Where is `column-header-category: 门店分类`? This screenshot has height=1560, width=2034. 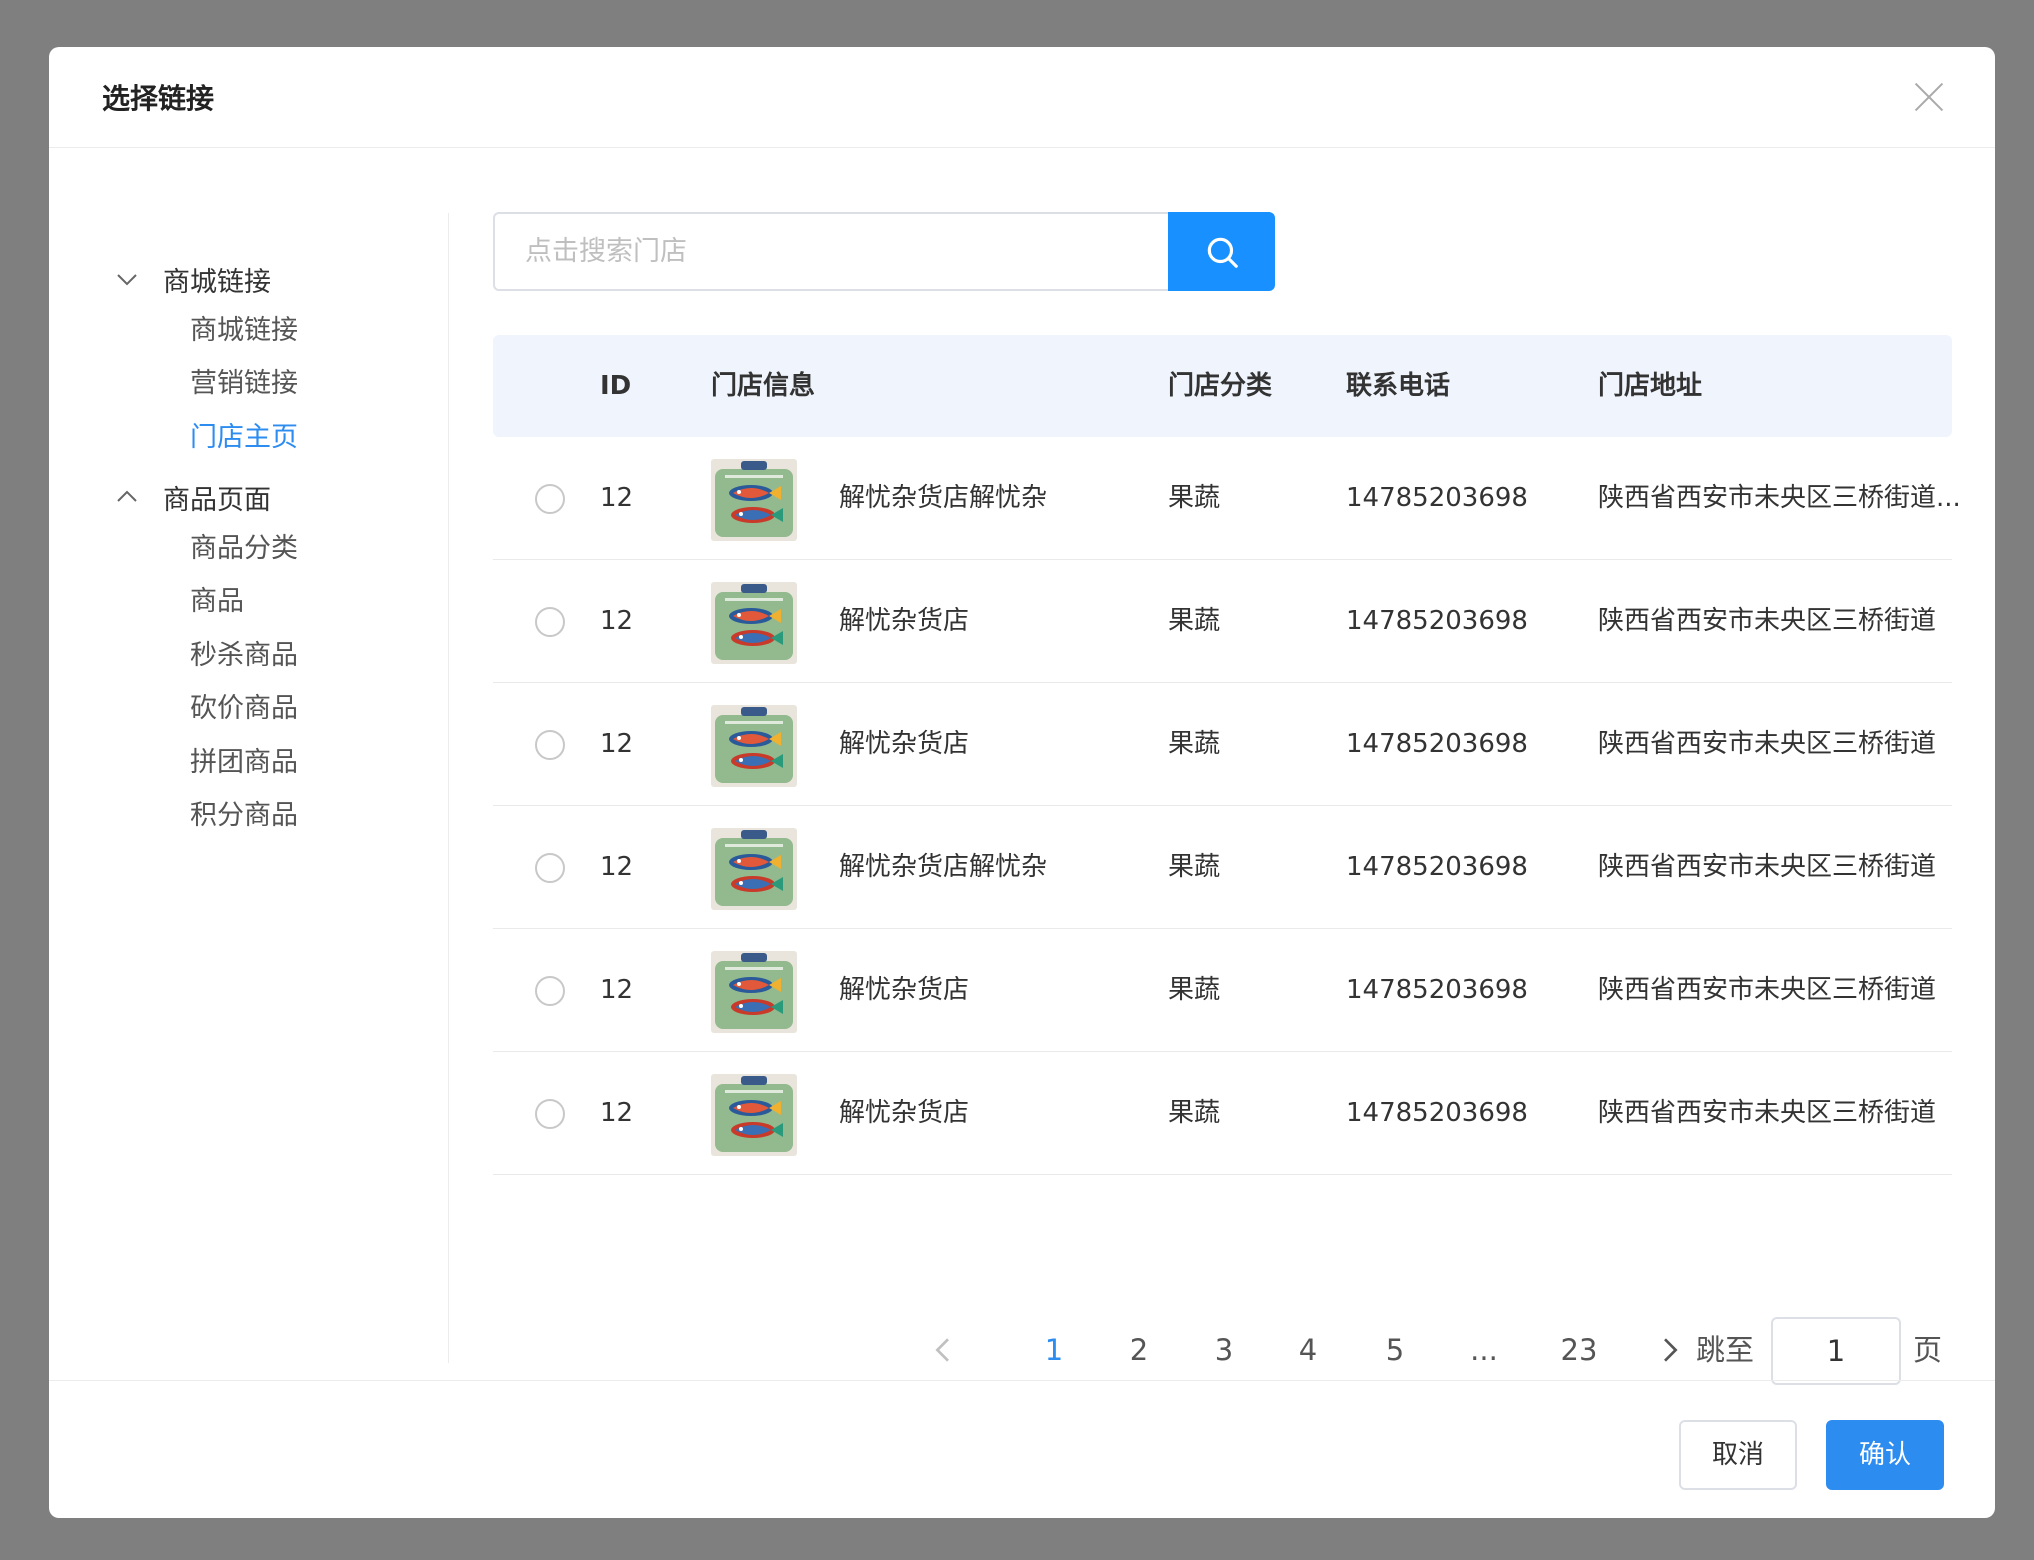 column-header-category: 门店分类 is located at coordinates (1220, 386).